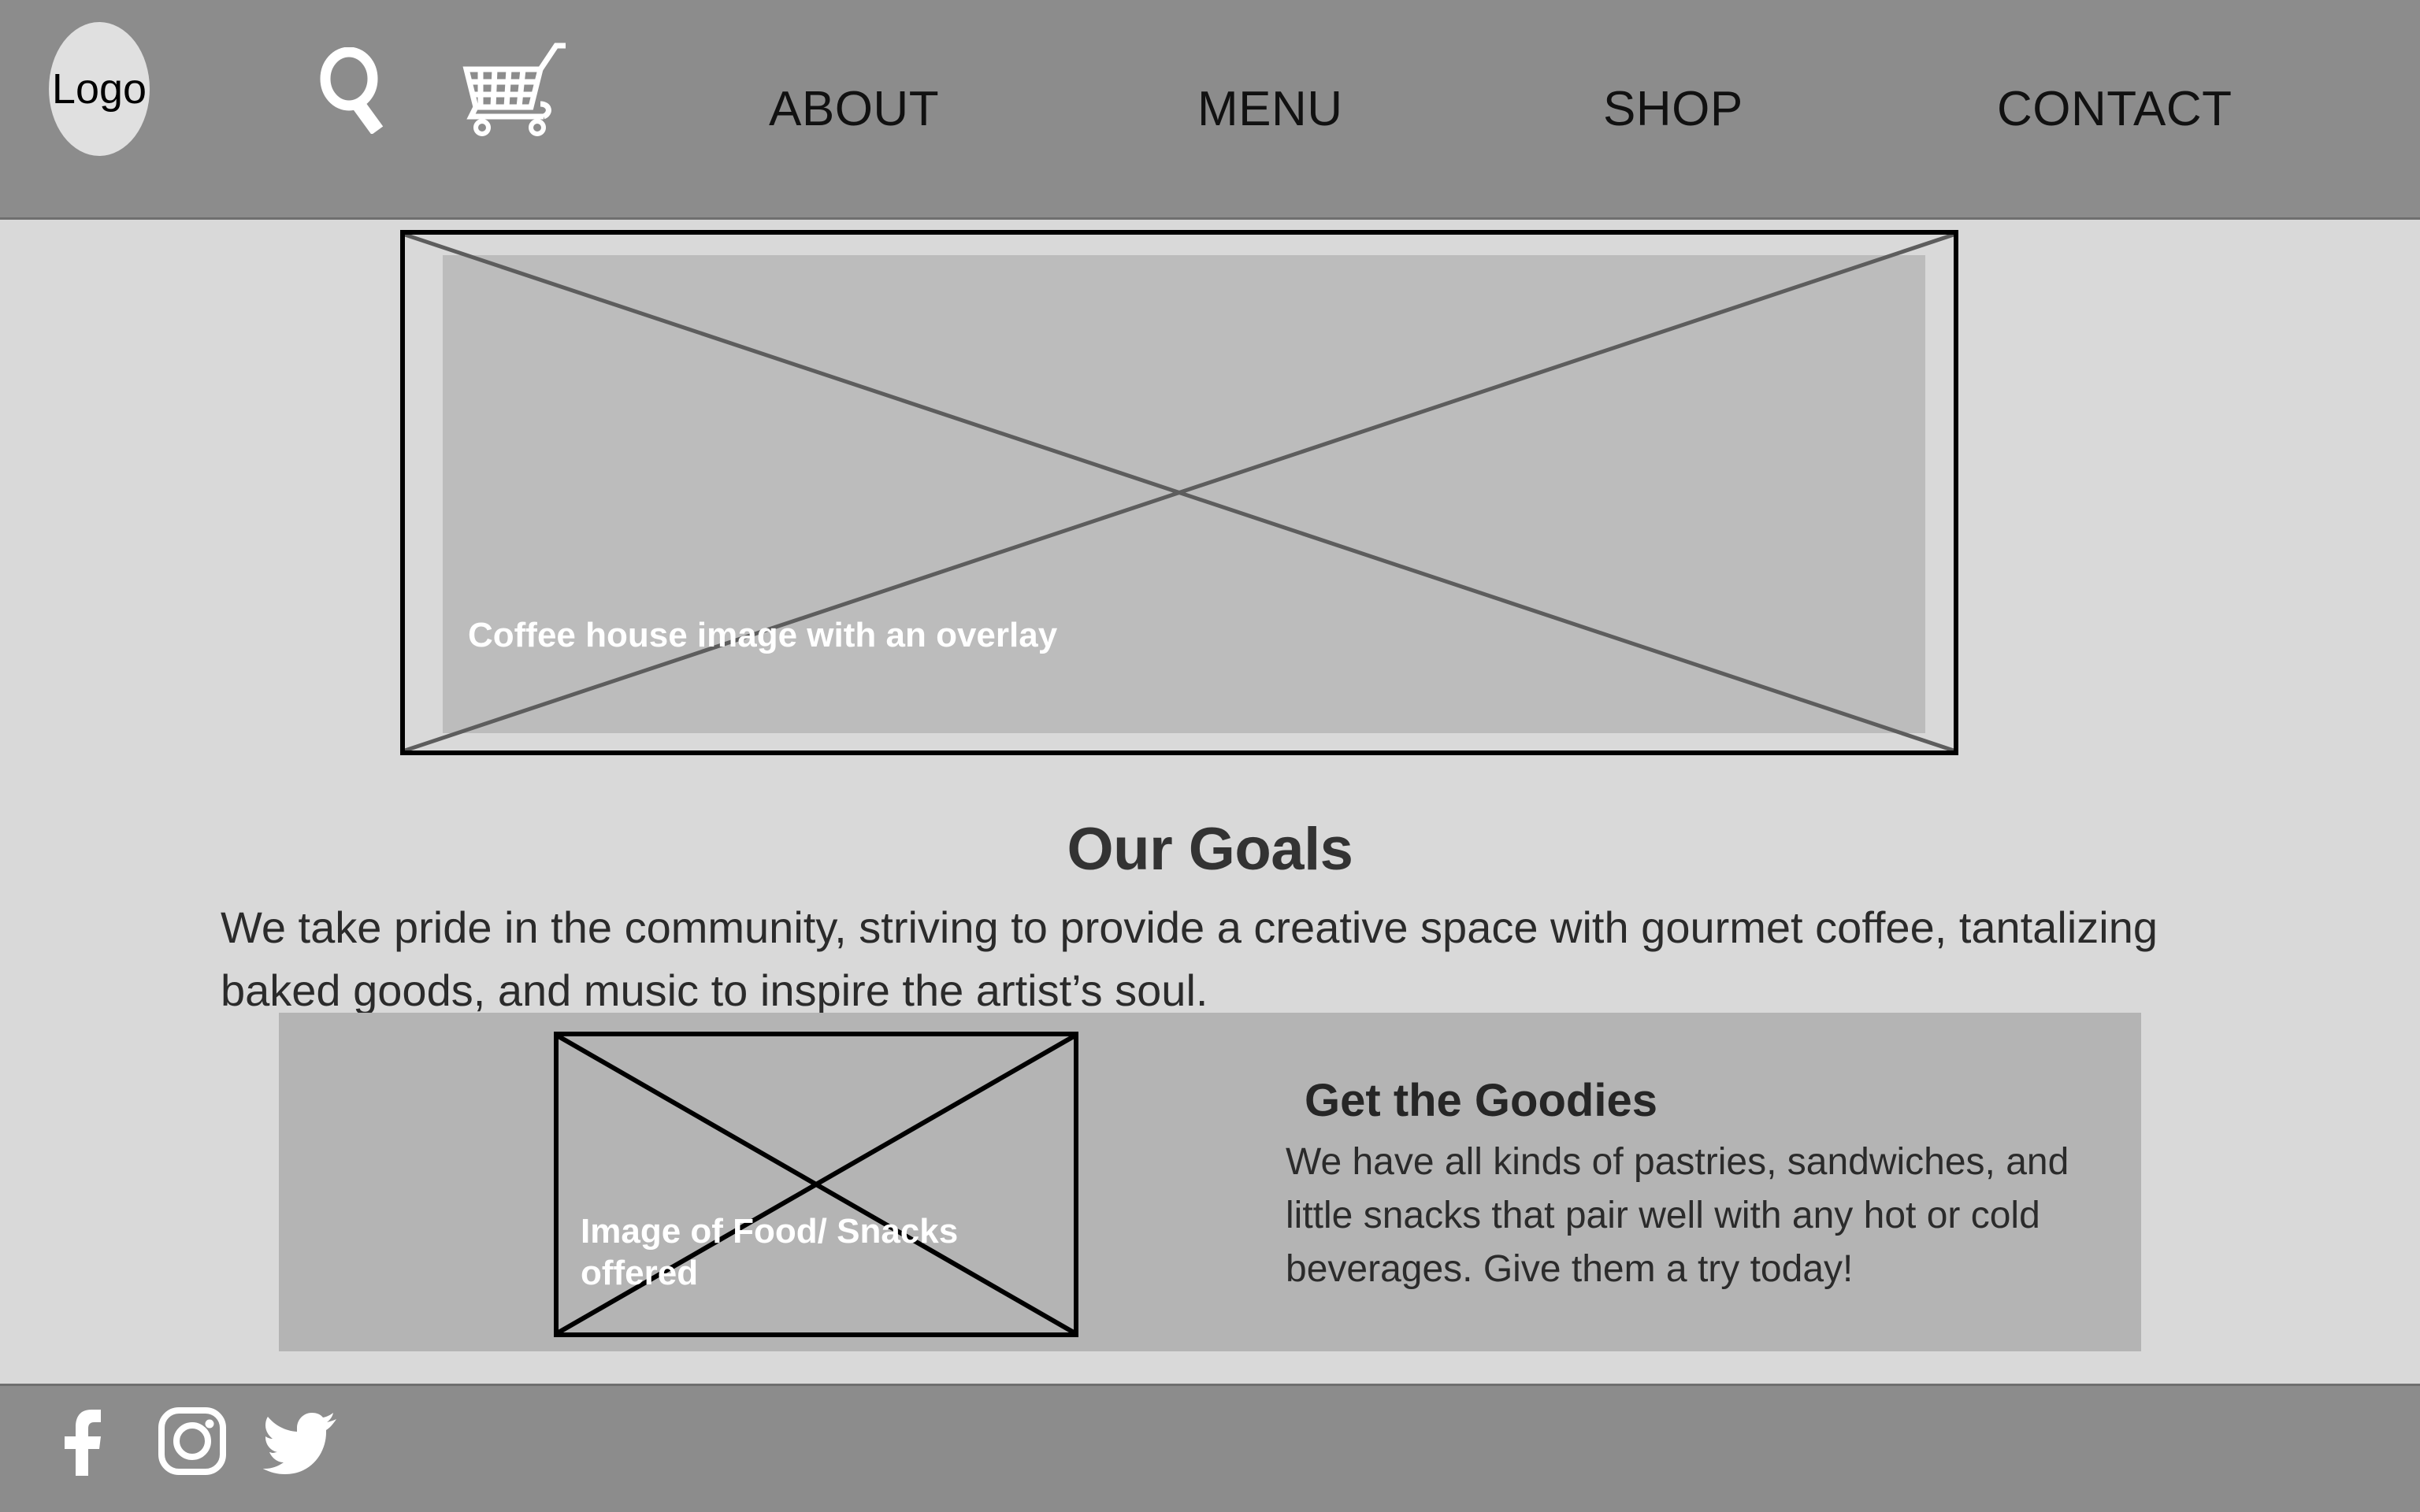  Describe the element at coordinates (83, 1441) in the screenshot. I see `facebook-icon` at that location.